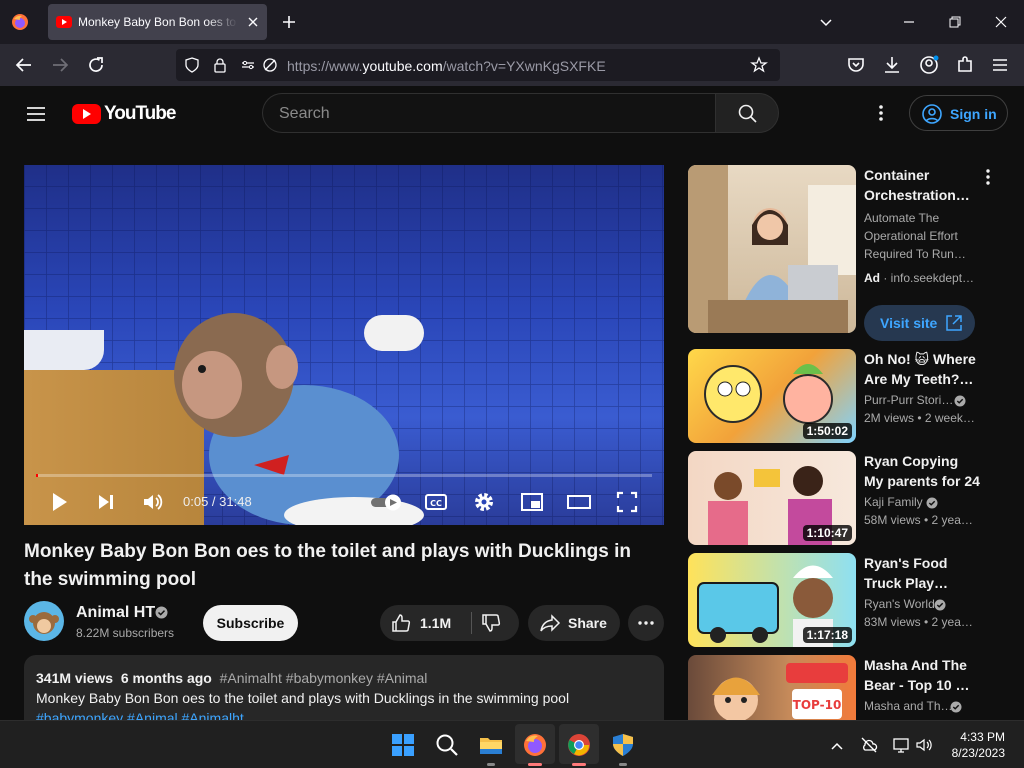  Describe the element at coordinates (270, 65) in the screenshot. I see `autoplay-blocked-icon` at that location.